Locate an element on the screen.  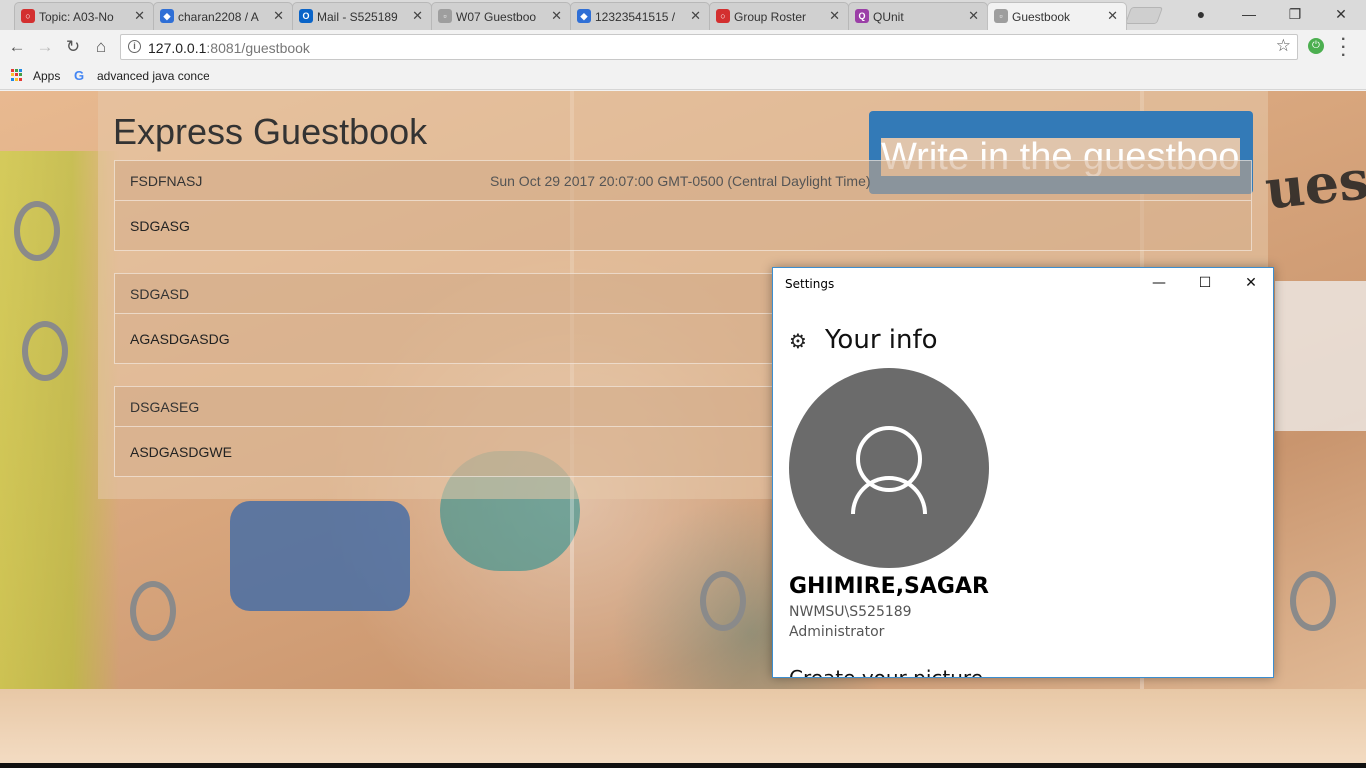
tab-w07: ▫ W07 Guestboo ✕ is located at coordinates (501, 16).